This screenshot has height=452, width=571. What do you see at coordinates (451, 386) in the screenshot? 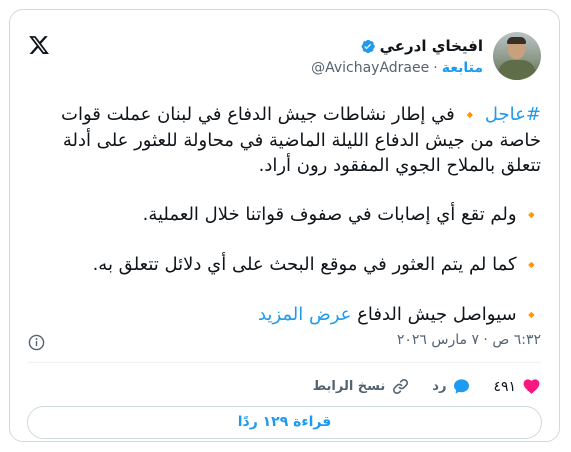
I see `reply-button: رد` at bounding box center [451, 386].